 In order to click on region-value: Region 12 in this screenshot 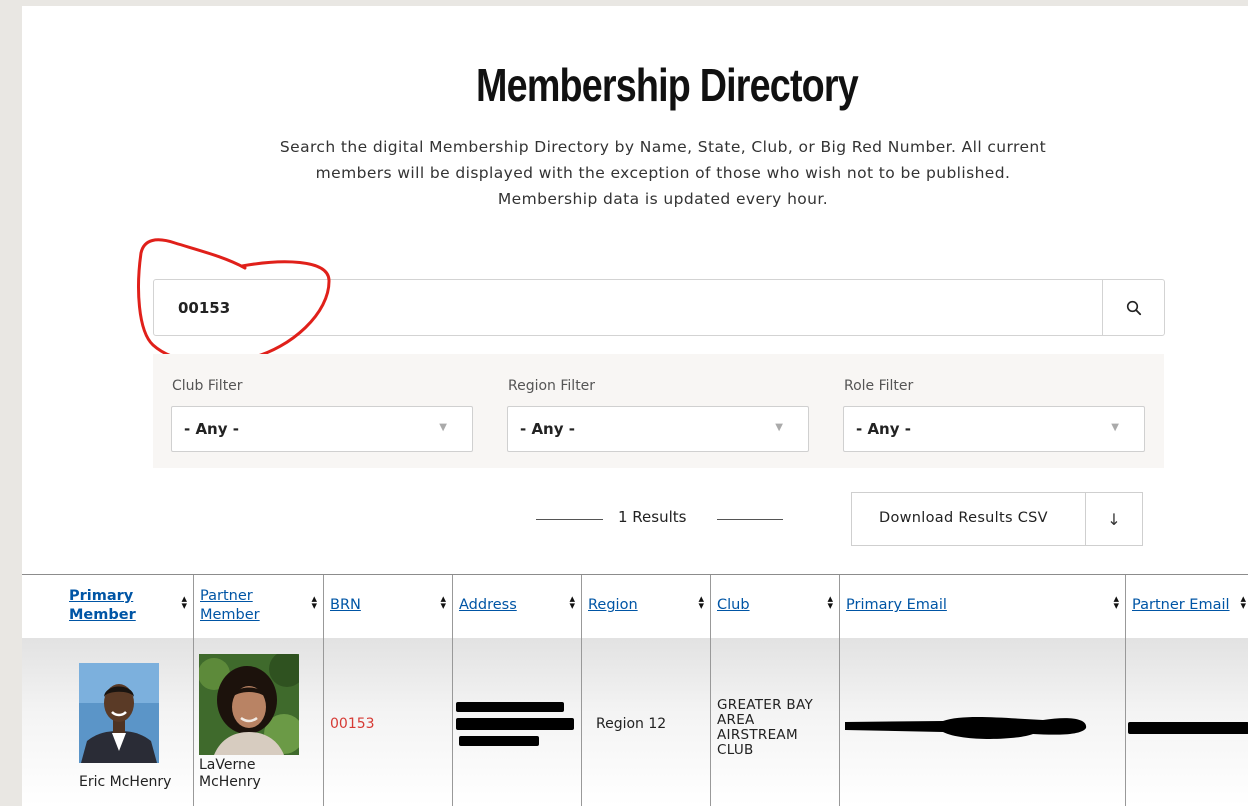, I will do `click(631, 724)`.